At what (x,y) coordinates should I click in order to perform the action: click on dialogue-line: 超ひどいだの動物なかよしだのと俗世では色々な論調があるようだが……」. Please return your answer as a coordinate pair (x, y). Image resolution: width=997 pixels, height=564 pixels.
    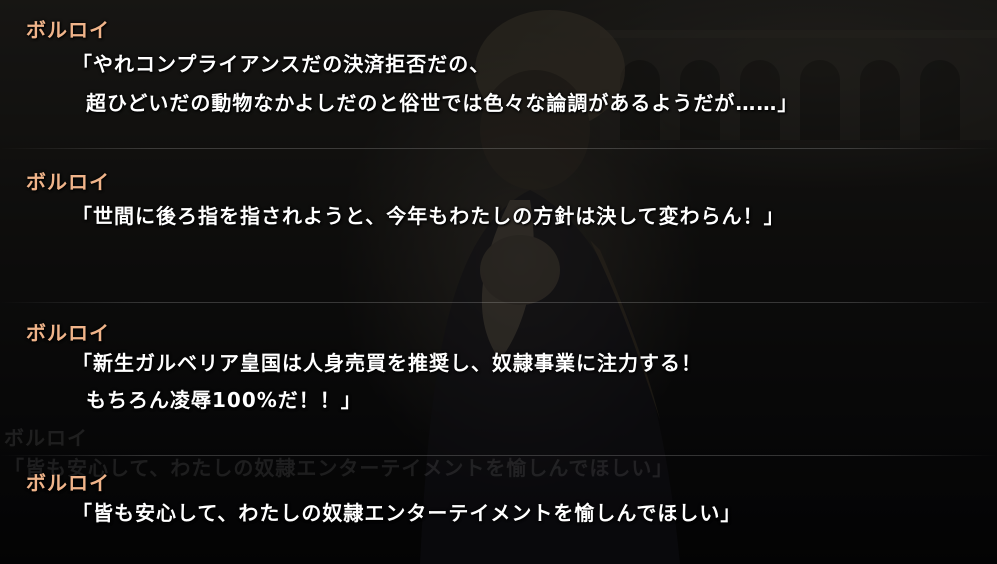
    Looking at the image, I should click on (442, 103).